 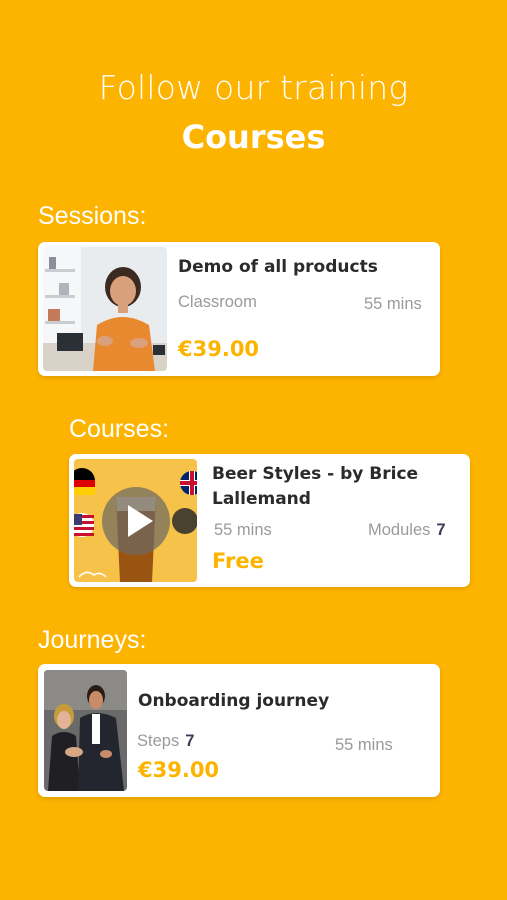 I want to click on session-duration: 55 mins, so click(x=393, y=304).